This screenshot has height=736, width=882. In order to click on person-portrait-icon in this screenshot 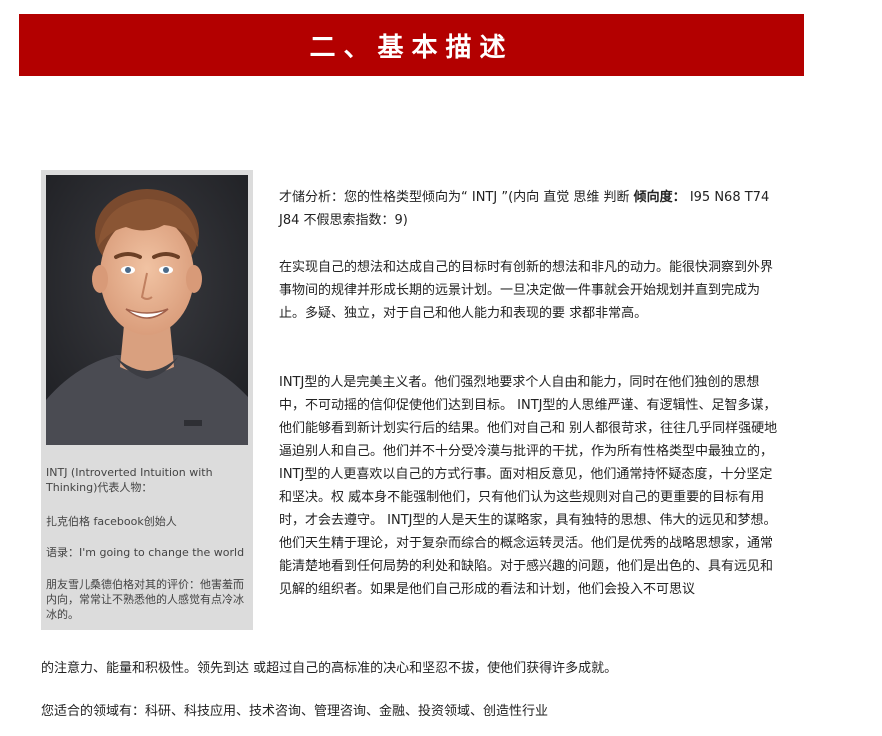, I will do `click(147, 310)`.